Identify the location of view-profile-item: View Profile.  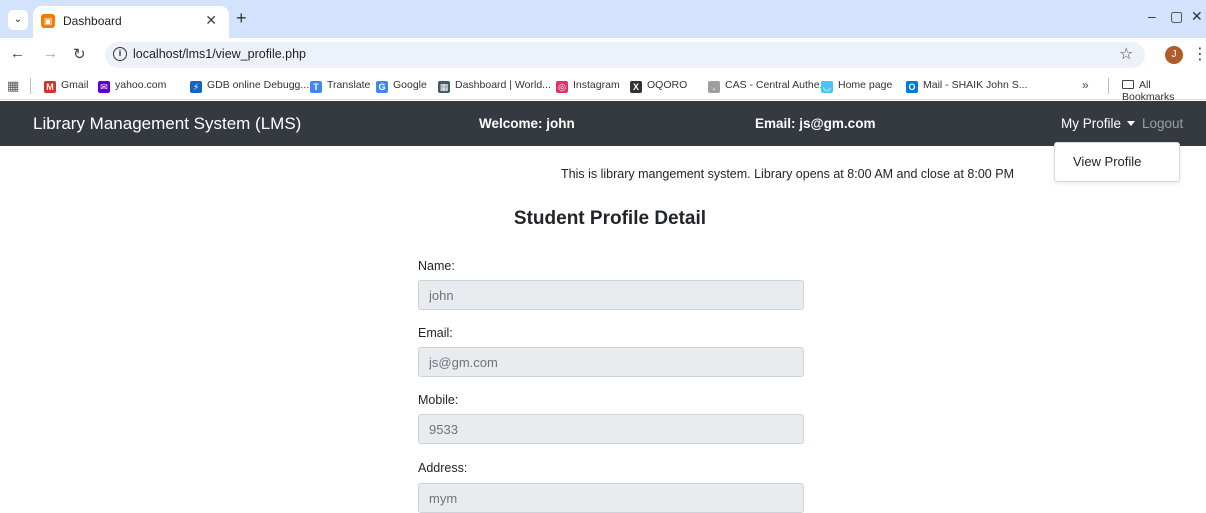
(1107, 161).